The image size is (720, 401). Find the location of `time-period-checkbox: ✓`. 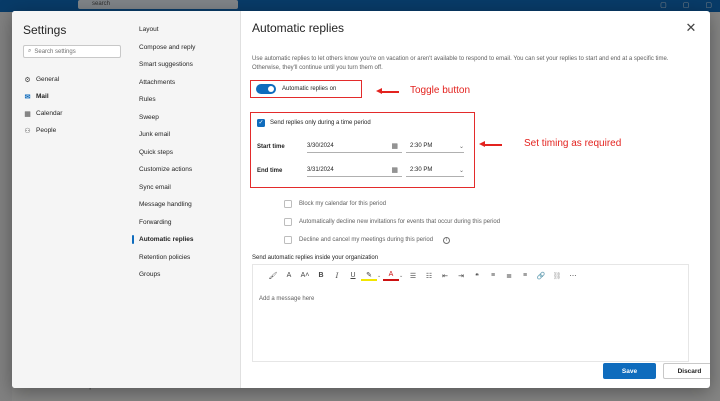

time-period-checkbox: ✓ is located at coordinates (261, 123).